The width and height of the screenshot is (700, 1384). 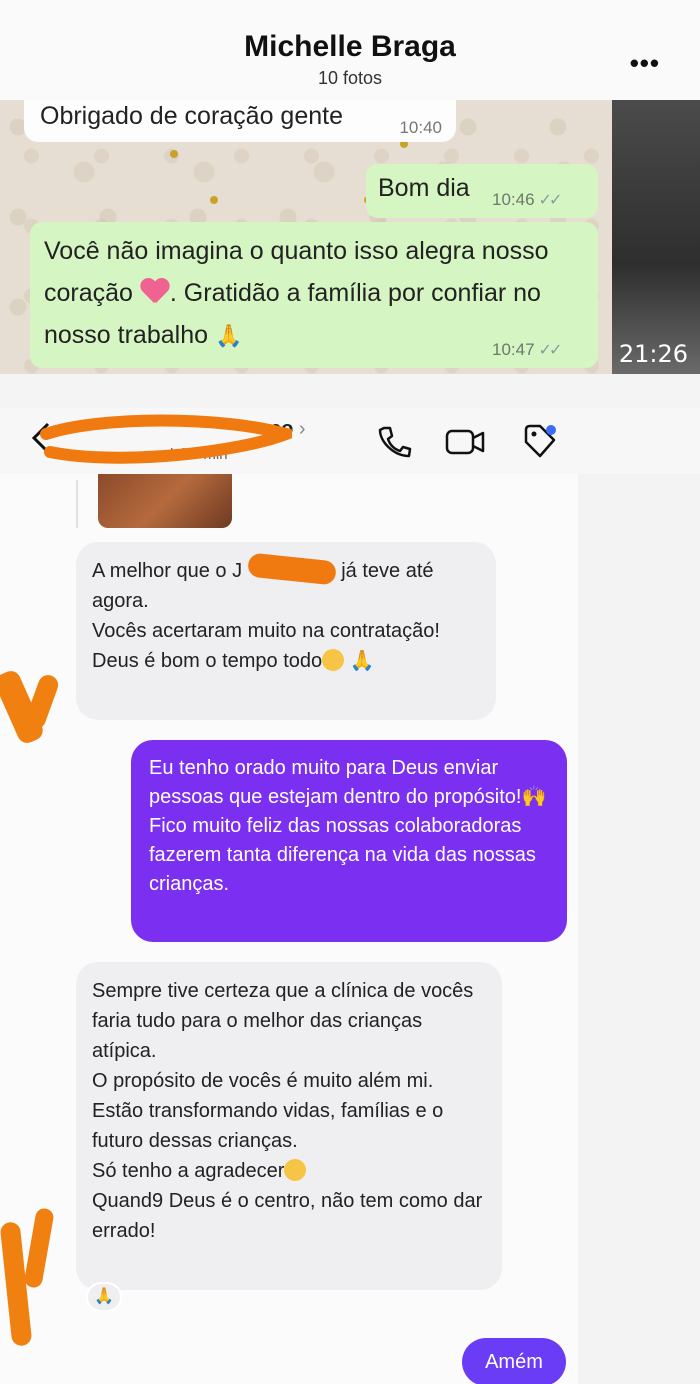 I want to click on message-text: Bom dia, so click(x=424, y=188).